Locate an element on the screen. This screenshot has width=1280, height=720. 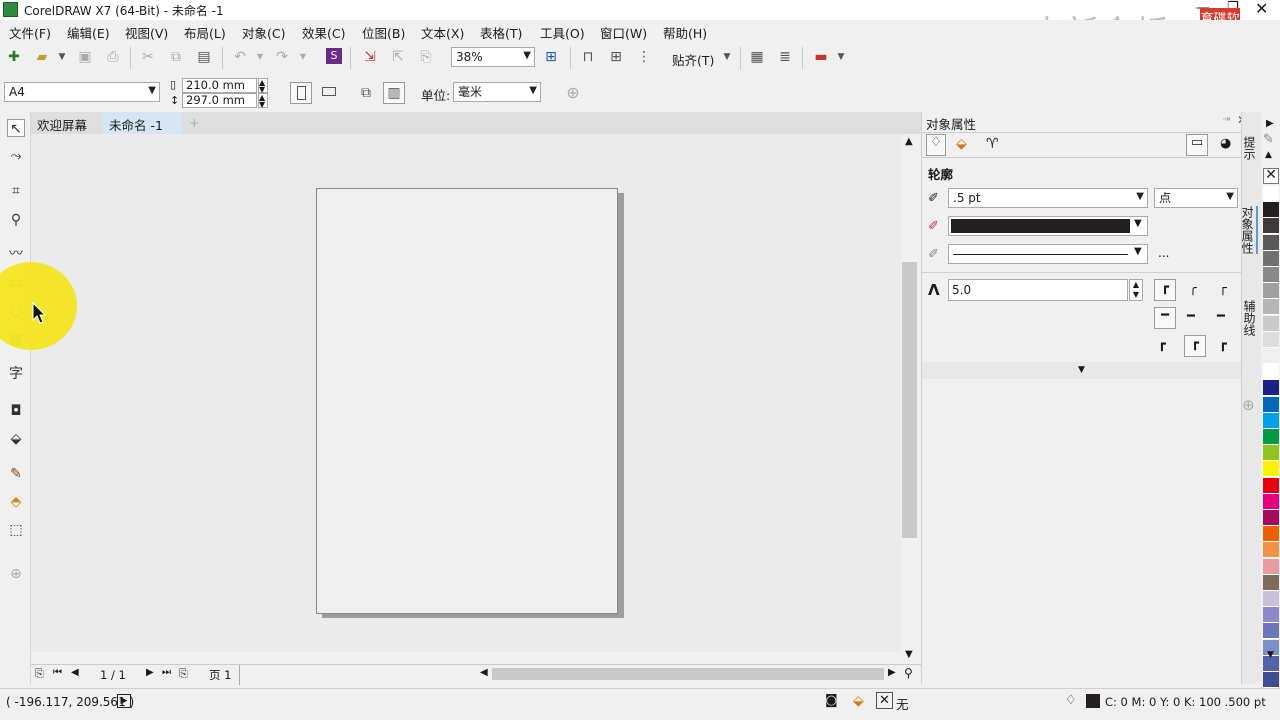
no-color-swatch: ✕ is located at coordinates (1271, 176).